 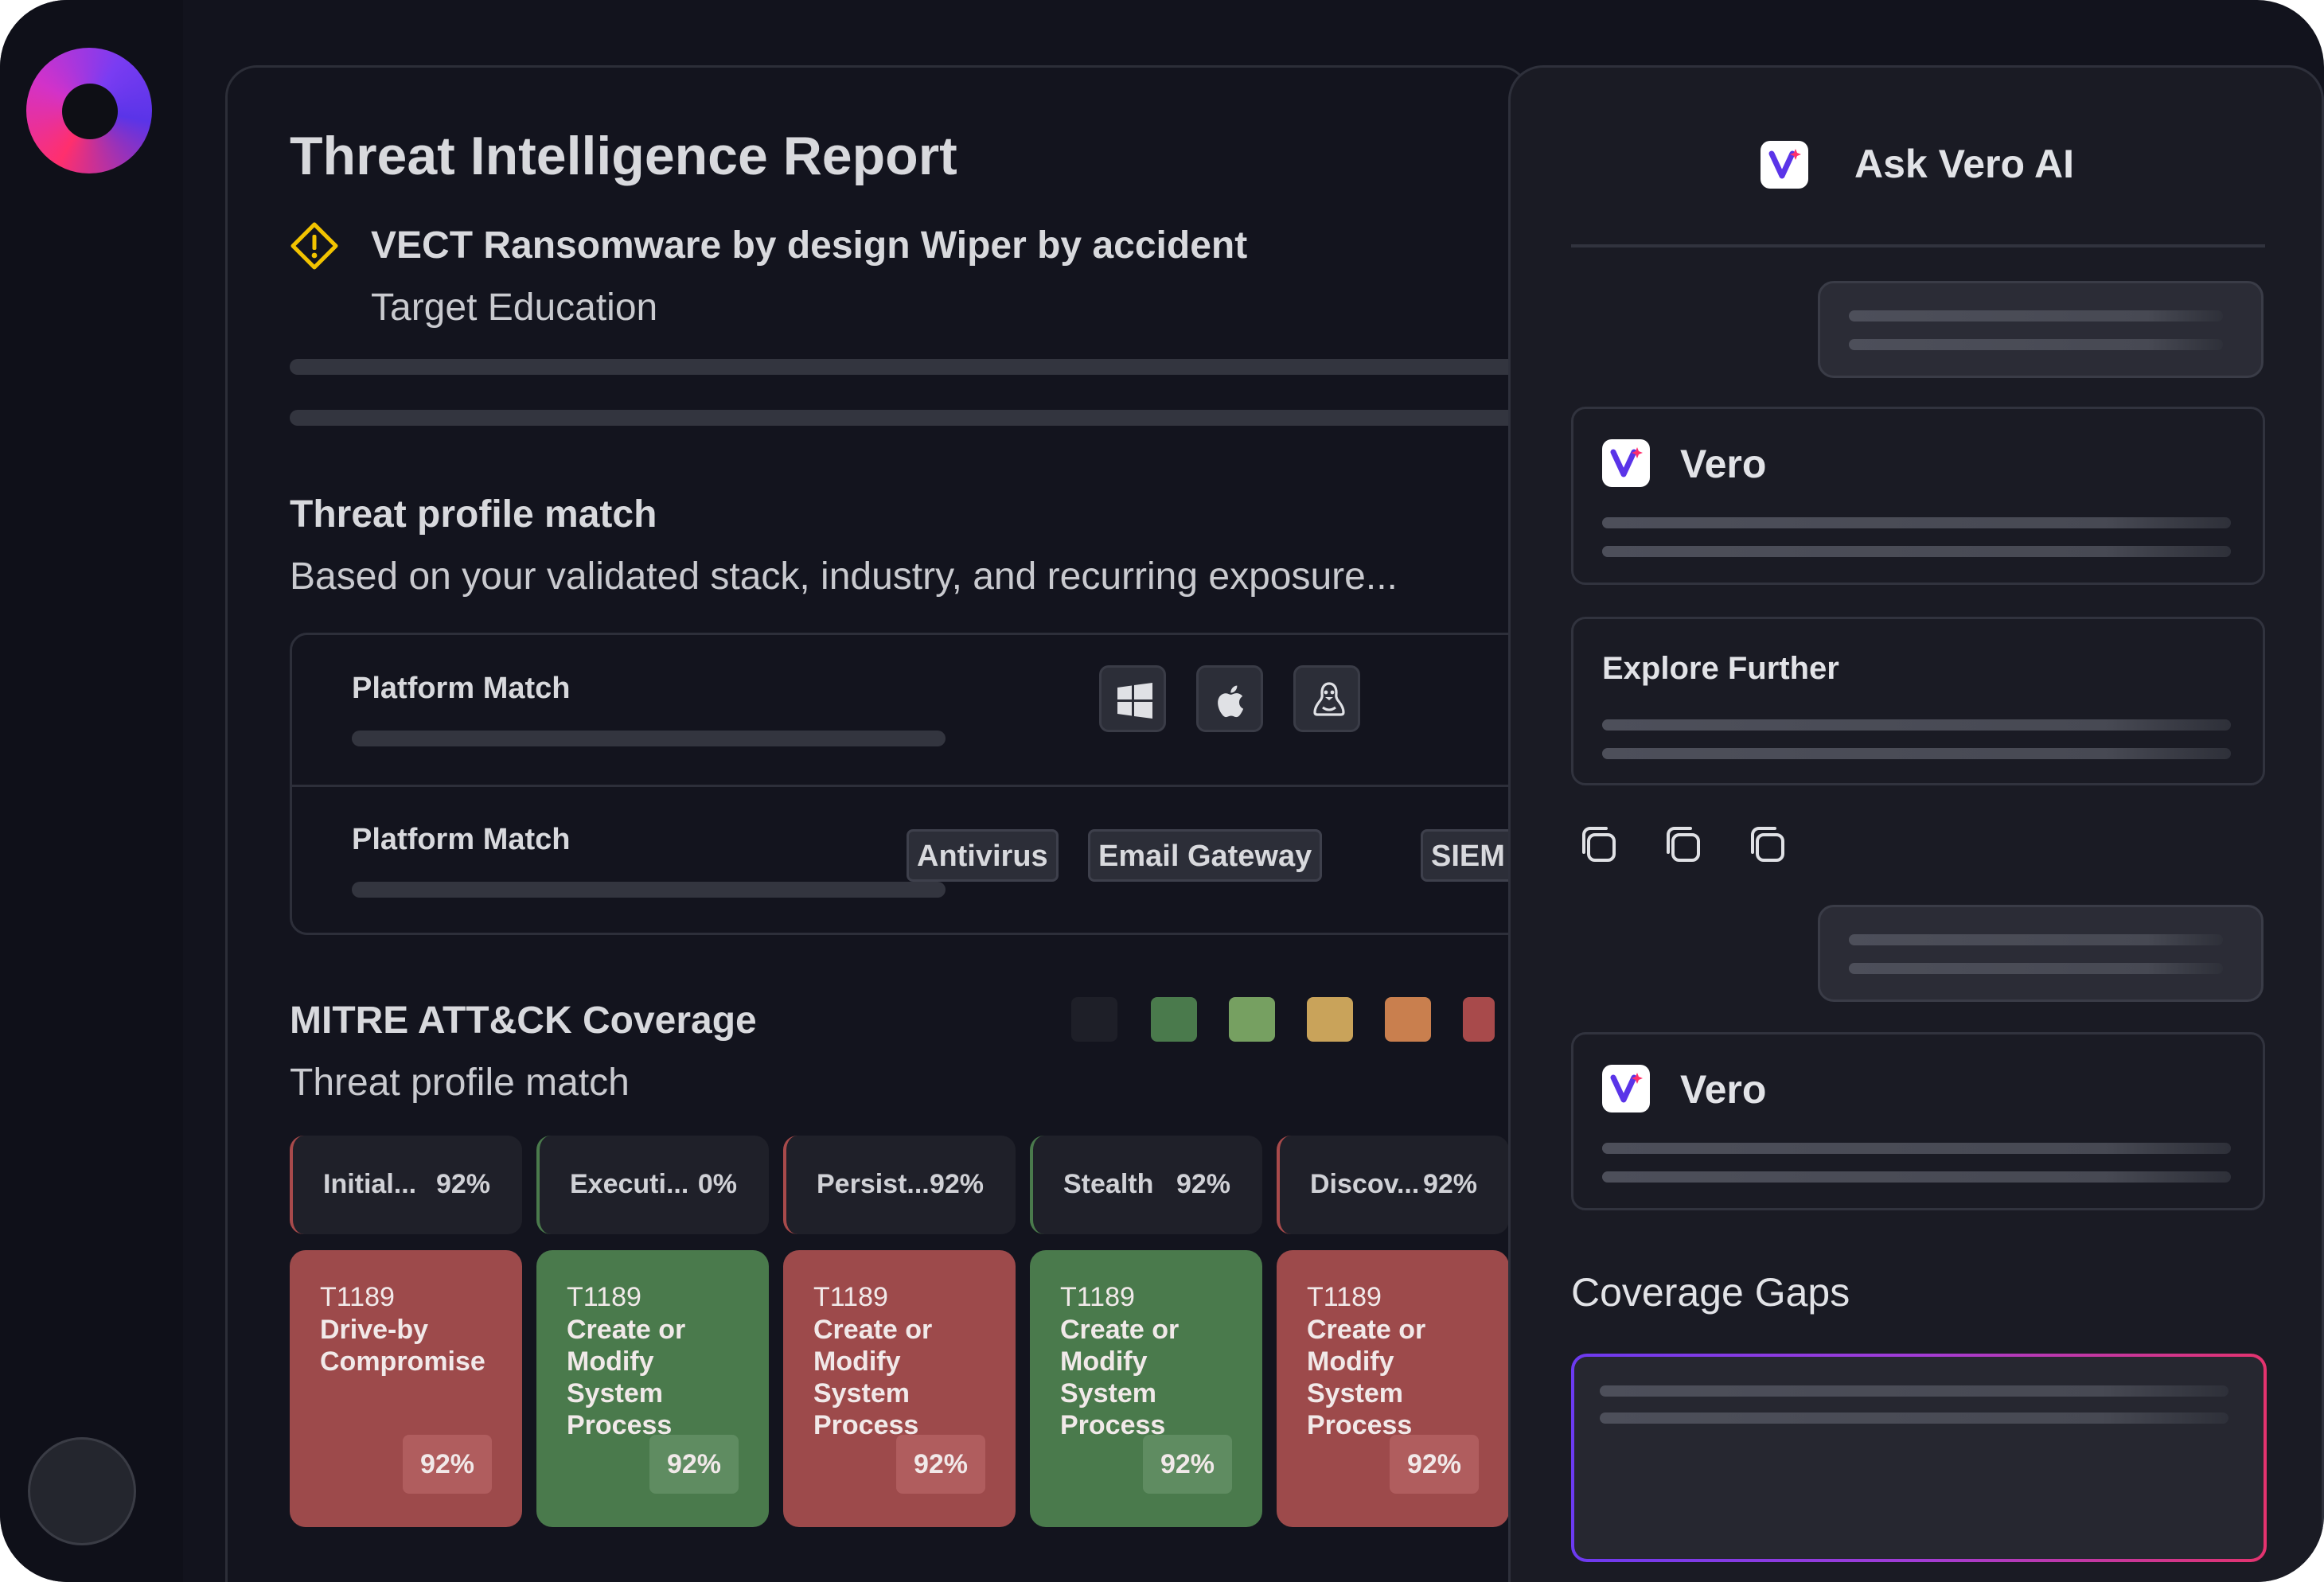 What do you see at coordinates (1094, 1020) in the screenshot?
I see `legend-swatch-none` at bounding box center [1094, 1020].